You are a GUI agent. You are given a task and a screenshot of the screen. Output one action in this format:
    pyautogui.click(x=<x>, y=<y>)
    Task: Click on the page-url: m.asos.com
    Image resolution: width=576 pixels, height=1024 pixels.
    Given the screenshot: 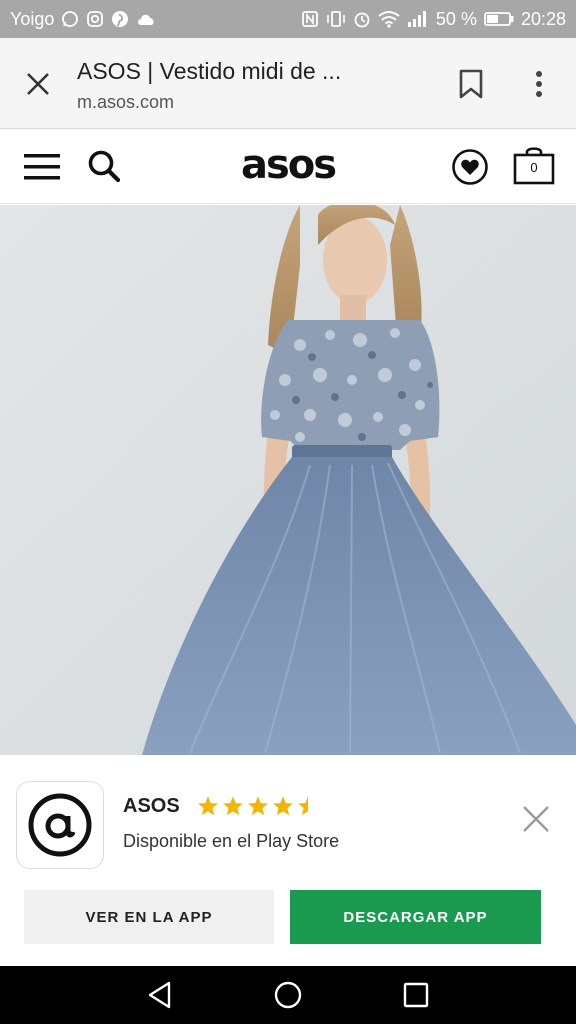 What is the action you would take?
    pyautogui.click(x=125, y=102)
    